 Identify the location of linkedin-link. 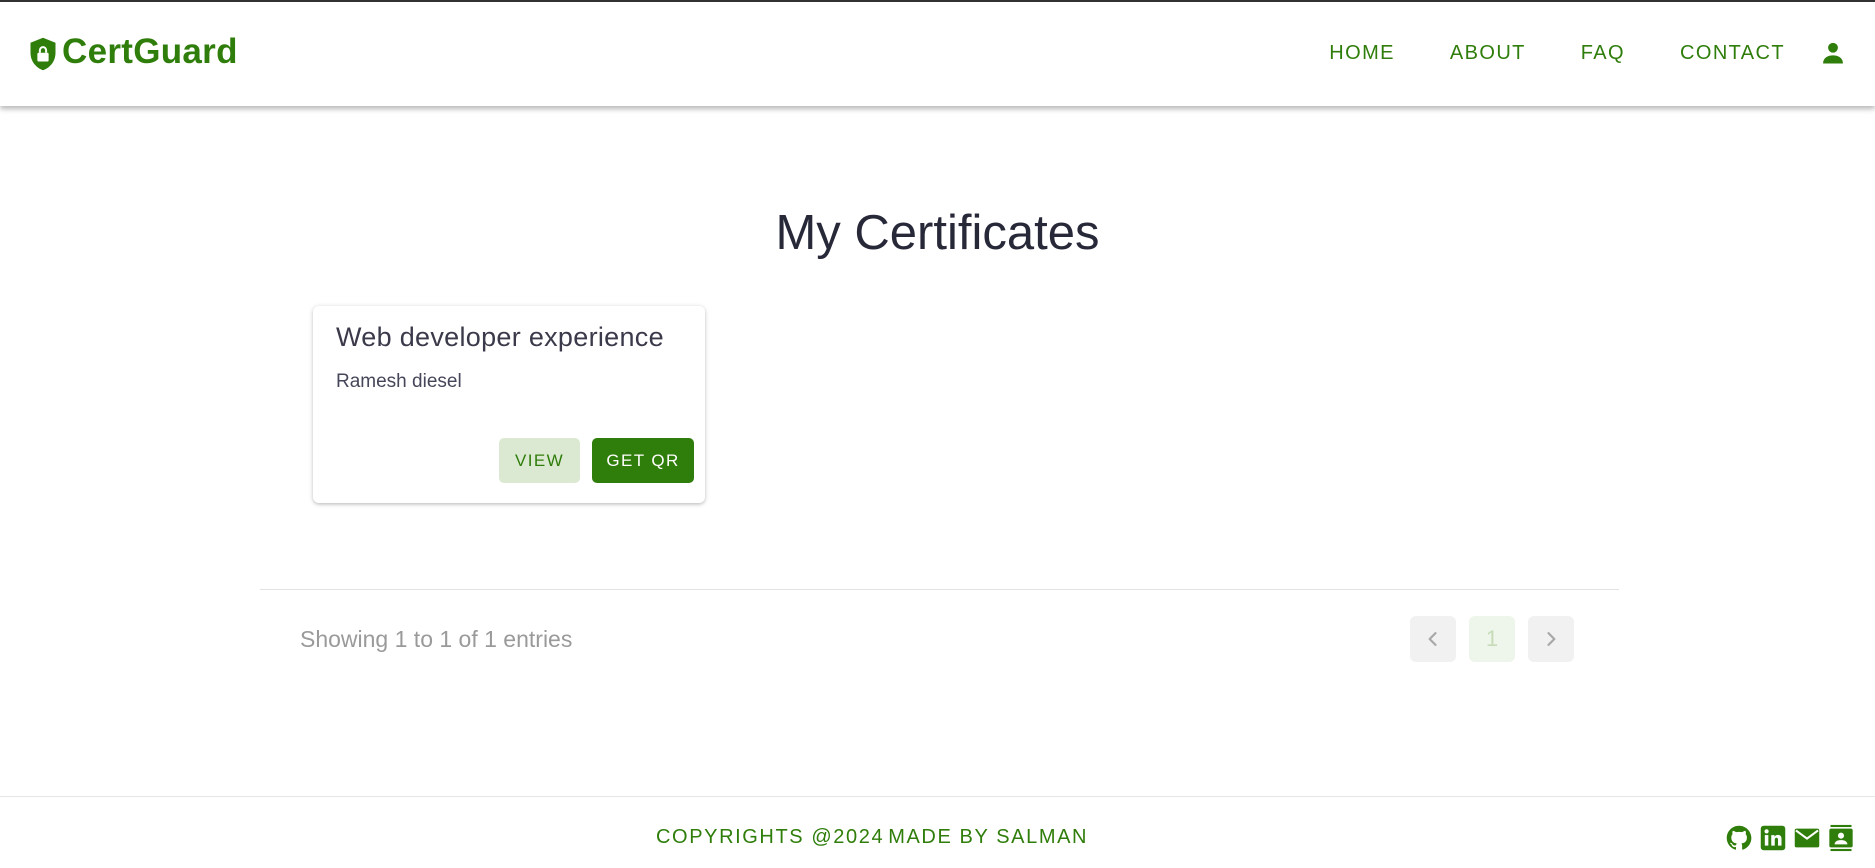
(1773, 838).